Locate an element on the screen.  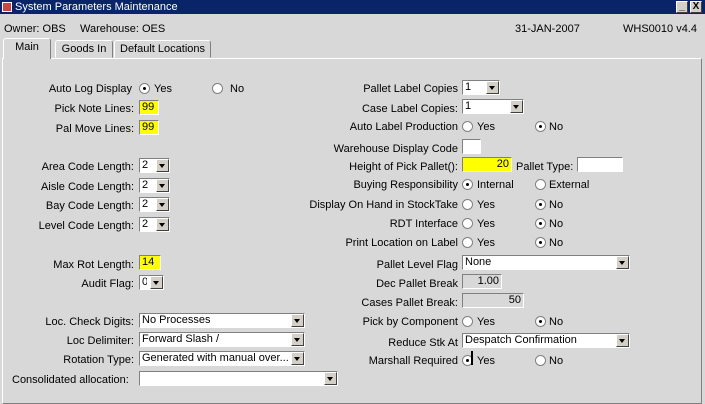
pick-by-component-no-radio is located at coordinates (540, 321).